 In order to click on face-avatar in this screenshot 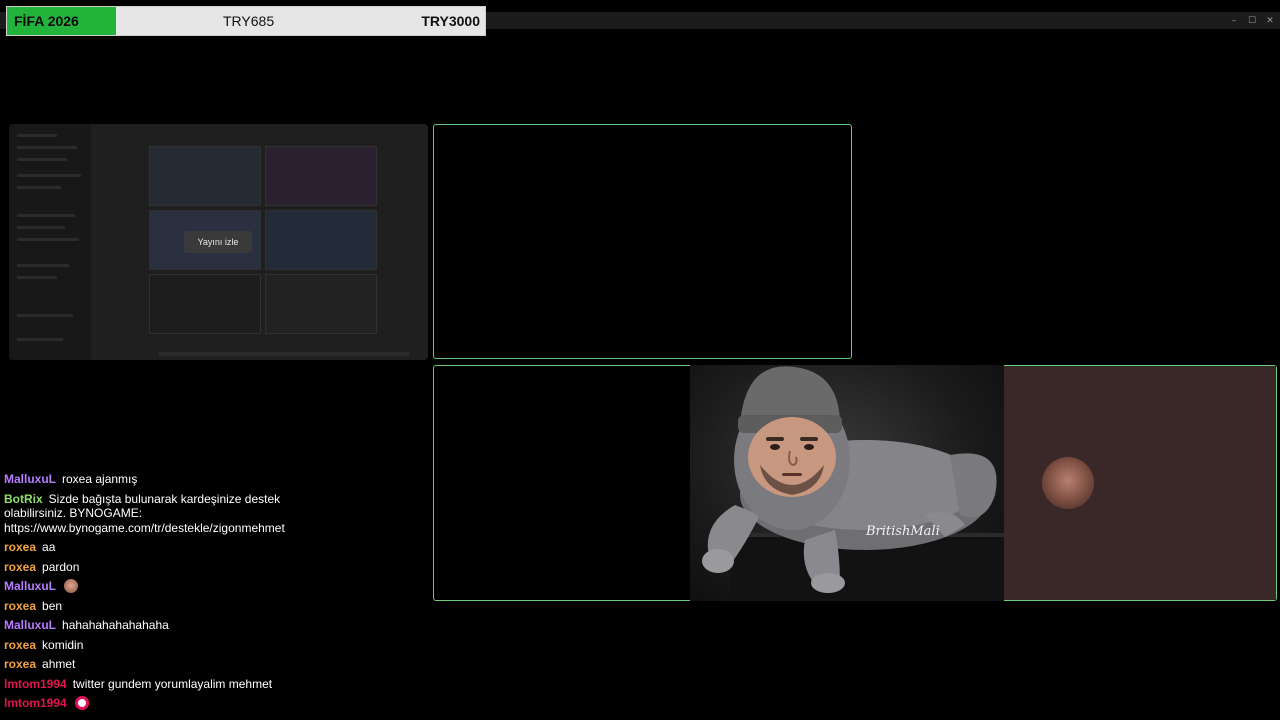, I will do `click(1068, 483)`.